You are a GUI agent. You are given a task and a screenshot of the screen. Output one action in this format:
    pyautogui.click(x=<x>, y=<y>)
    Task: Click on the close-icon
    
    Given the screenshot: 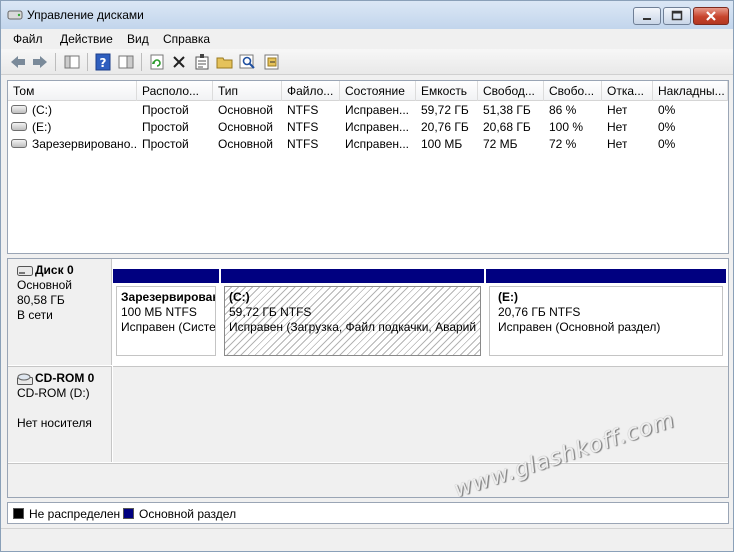 What is the action you would take?
    pyautogui.click(x=711, y=16)
    